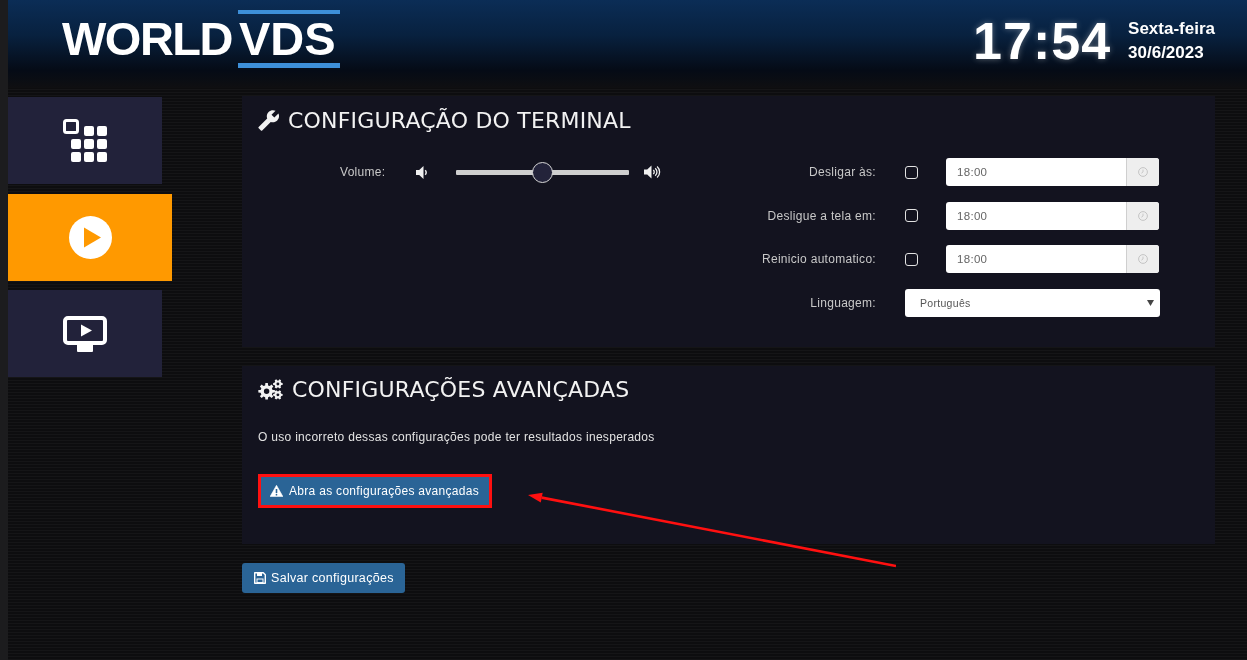 The height and width of the screenshot is (660, 1247). I want to click on advanced-settings-button: Abra as configurações avançadas, so click(375, 490).